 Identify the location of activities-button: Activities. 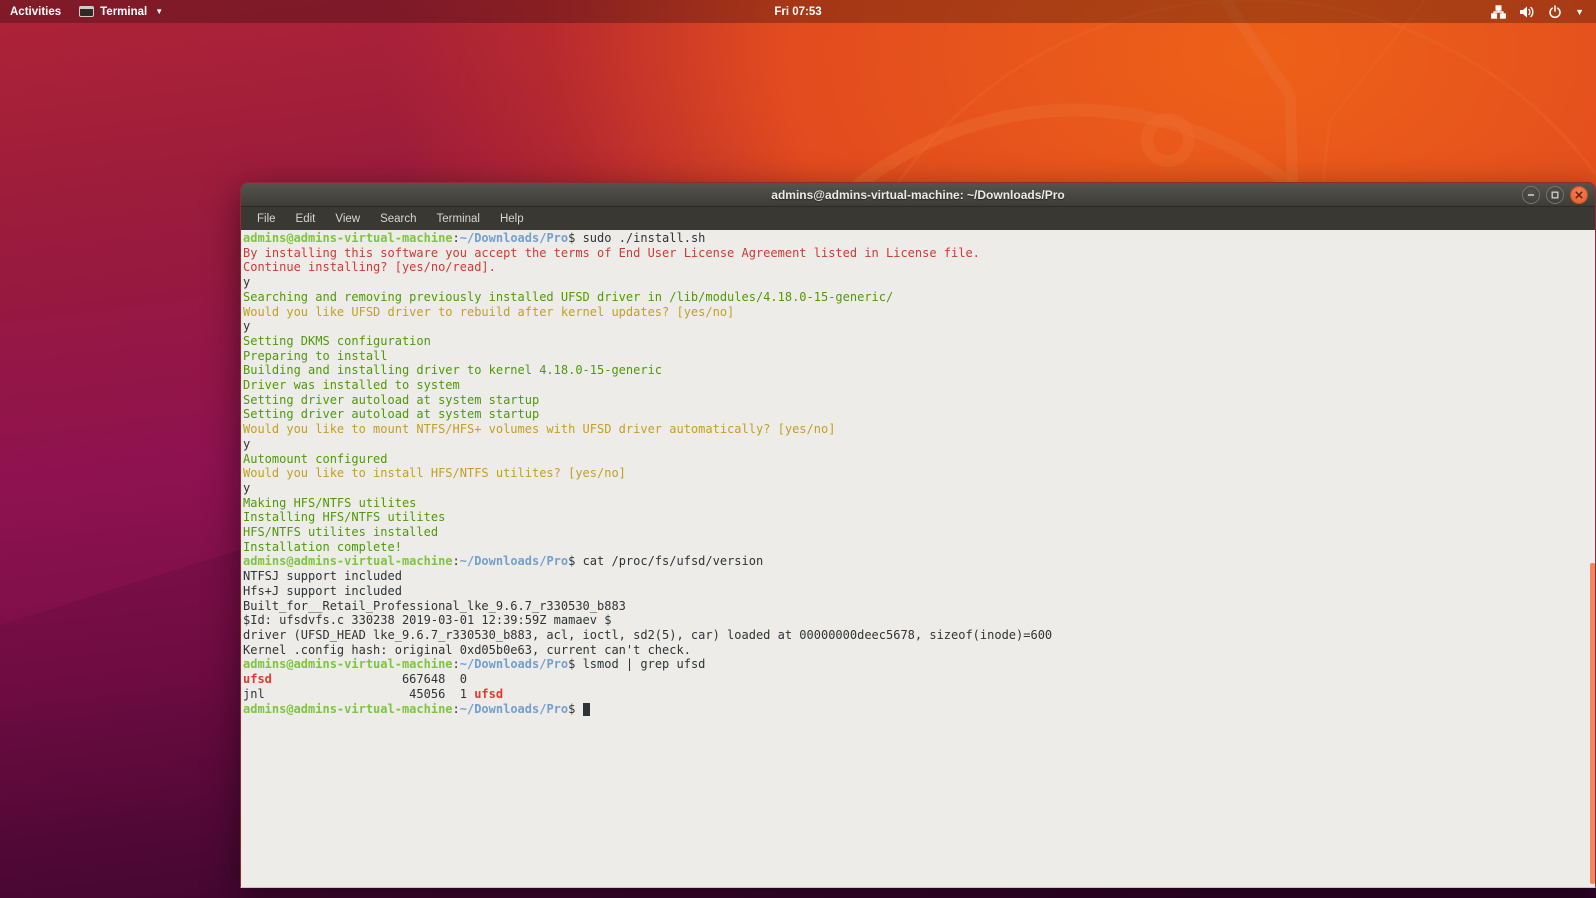
(35, 12).